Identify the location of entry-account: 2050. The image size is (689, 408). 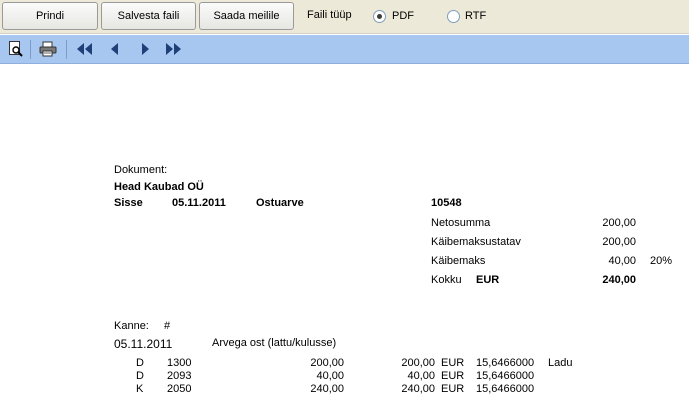
(179, 389).